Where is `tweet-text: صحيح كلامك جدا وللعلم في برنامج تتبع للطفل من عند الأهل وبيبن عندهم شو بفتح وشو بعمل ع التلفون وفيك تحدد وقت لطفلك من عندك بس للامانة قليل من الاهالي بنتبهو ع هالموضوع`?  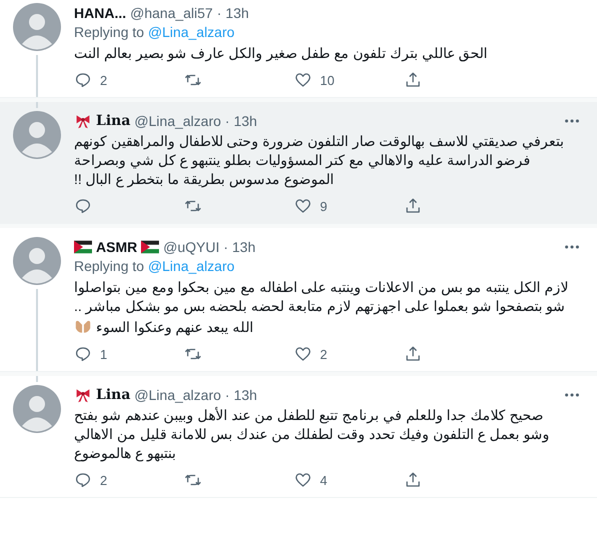 tweet-text: صحيح كلامك جدا وللعلم في برنامج تتبع للطفل من عند الأهل وبيبن عندهم شو بفتح وشو بعمل ع التلفون وفيك تحدد وقت لطفلك من عندك بس للامانة قليل من الاهالي بنتبهو ع هالموضوع is located at coordinates (312, 434).